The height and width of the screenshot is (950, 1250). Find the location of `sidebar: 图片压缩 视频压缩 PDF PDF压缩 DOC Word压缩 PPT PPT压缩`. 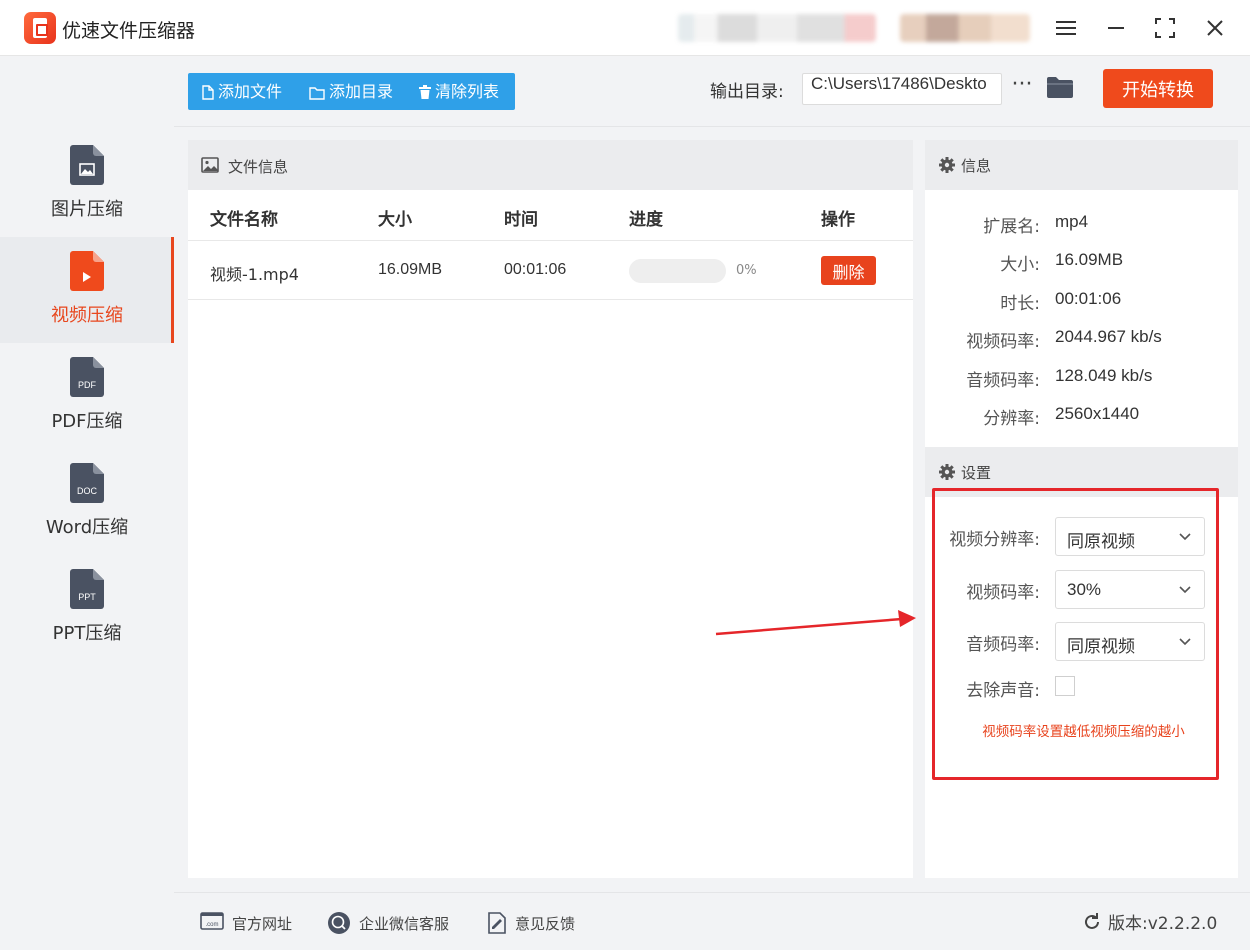

sidebar: 图片压缩 视频压缩 PDF PDF压缩 DOC Word压缩 PPT PPT压缩 is located at coordinates (87, 503).